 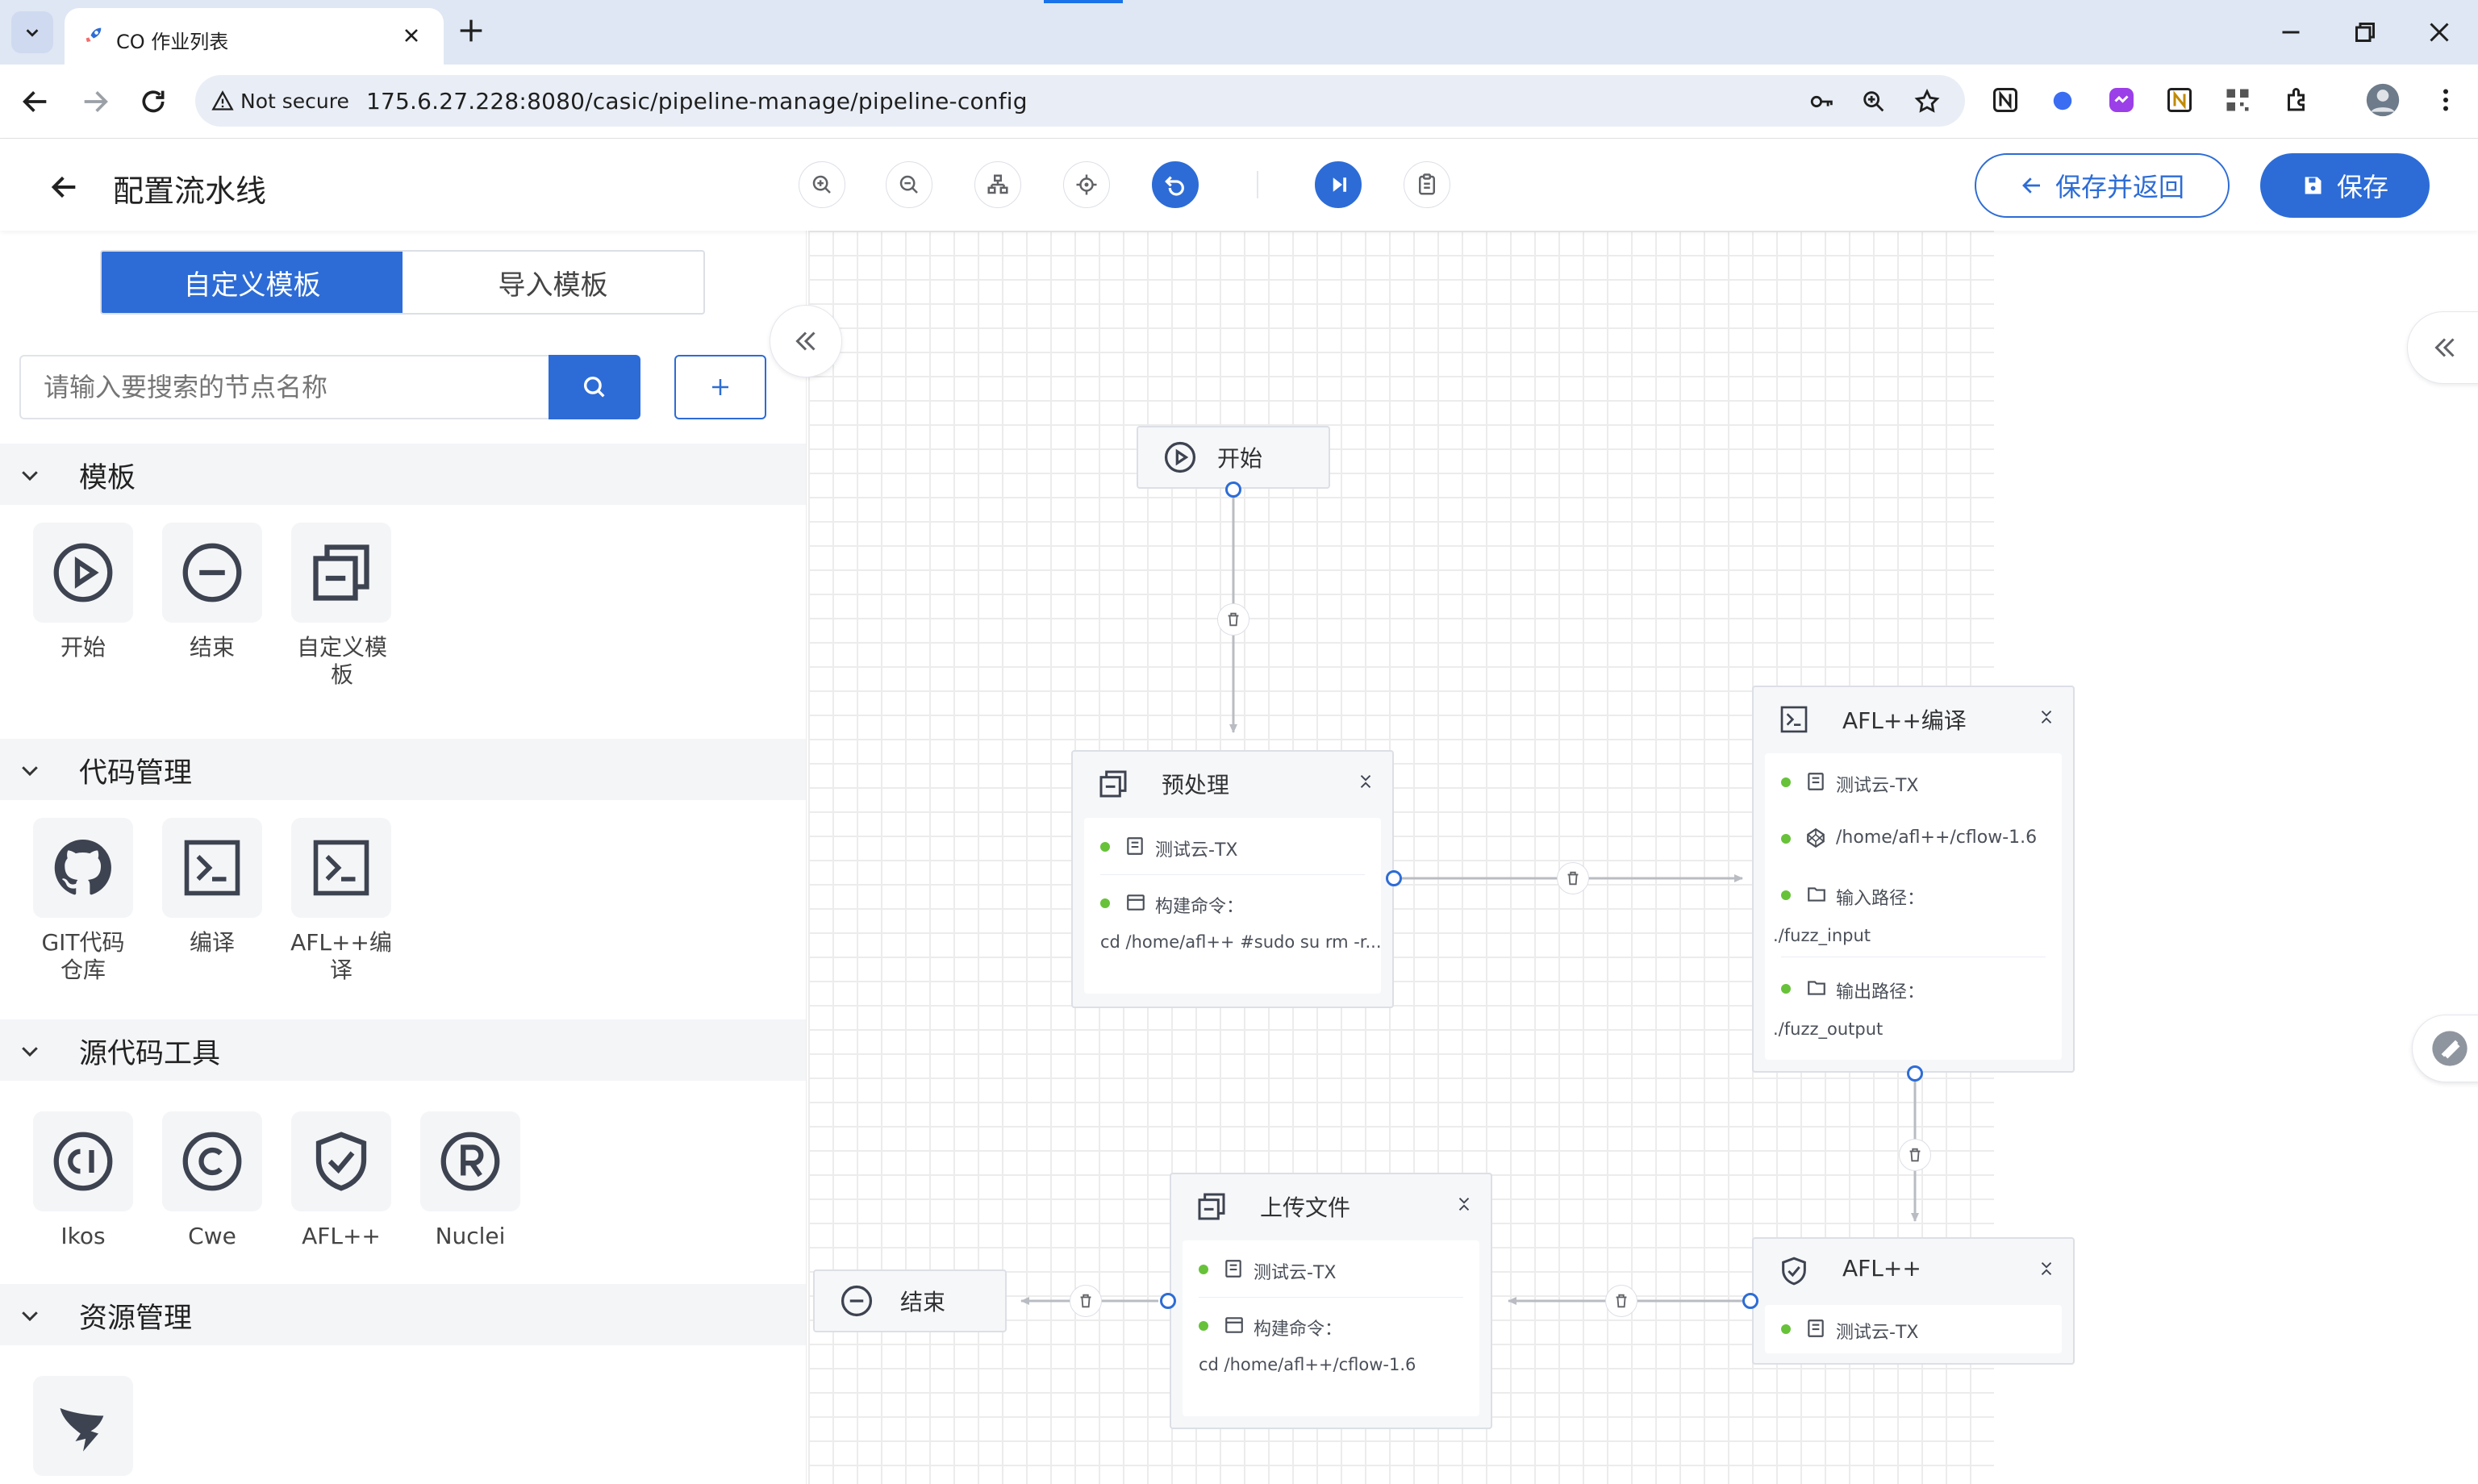 I want to click on warning-icon, so click(x=223, y=100).